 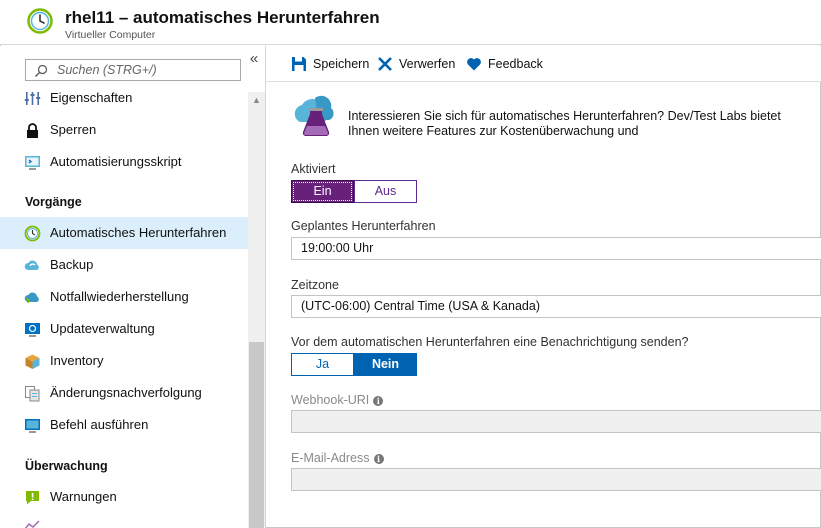 What do you see at coordinates (66, 466) in the screenshot?
I see `section-heading-ueberwachung: Überwachung` at bounding box center [66, 466].